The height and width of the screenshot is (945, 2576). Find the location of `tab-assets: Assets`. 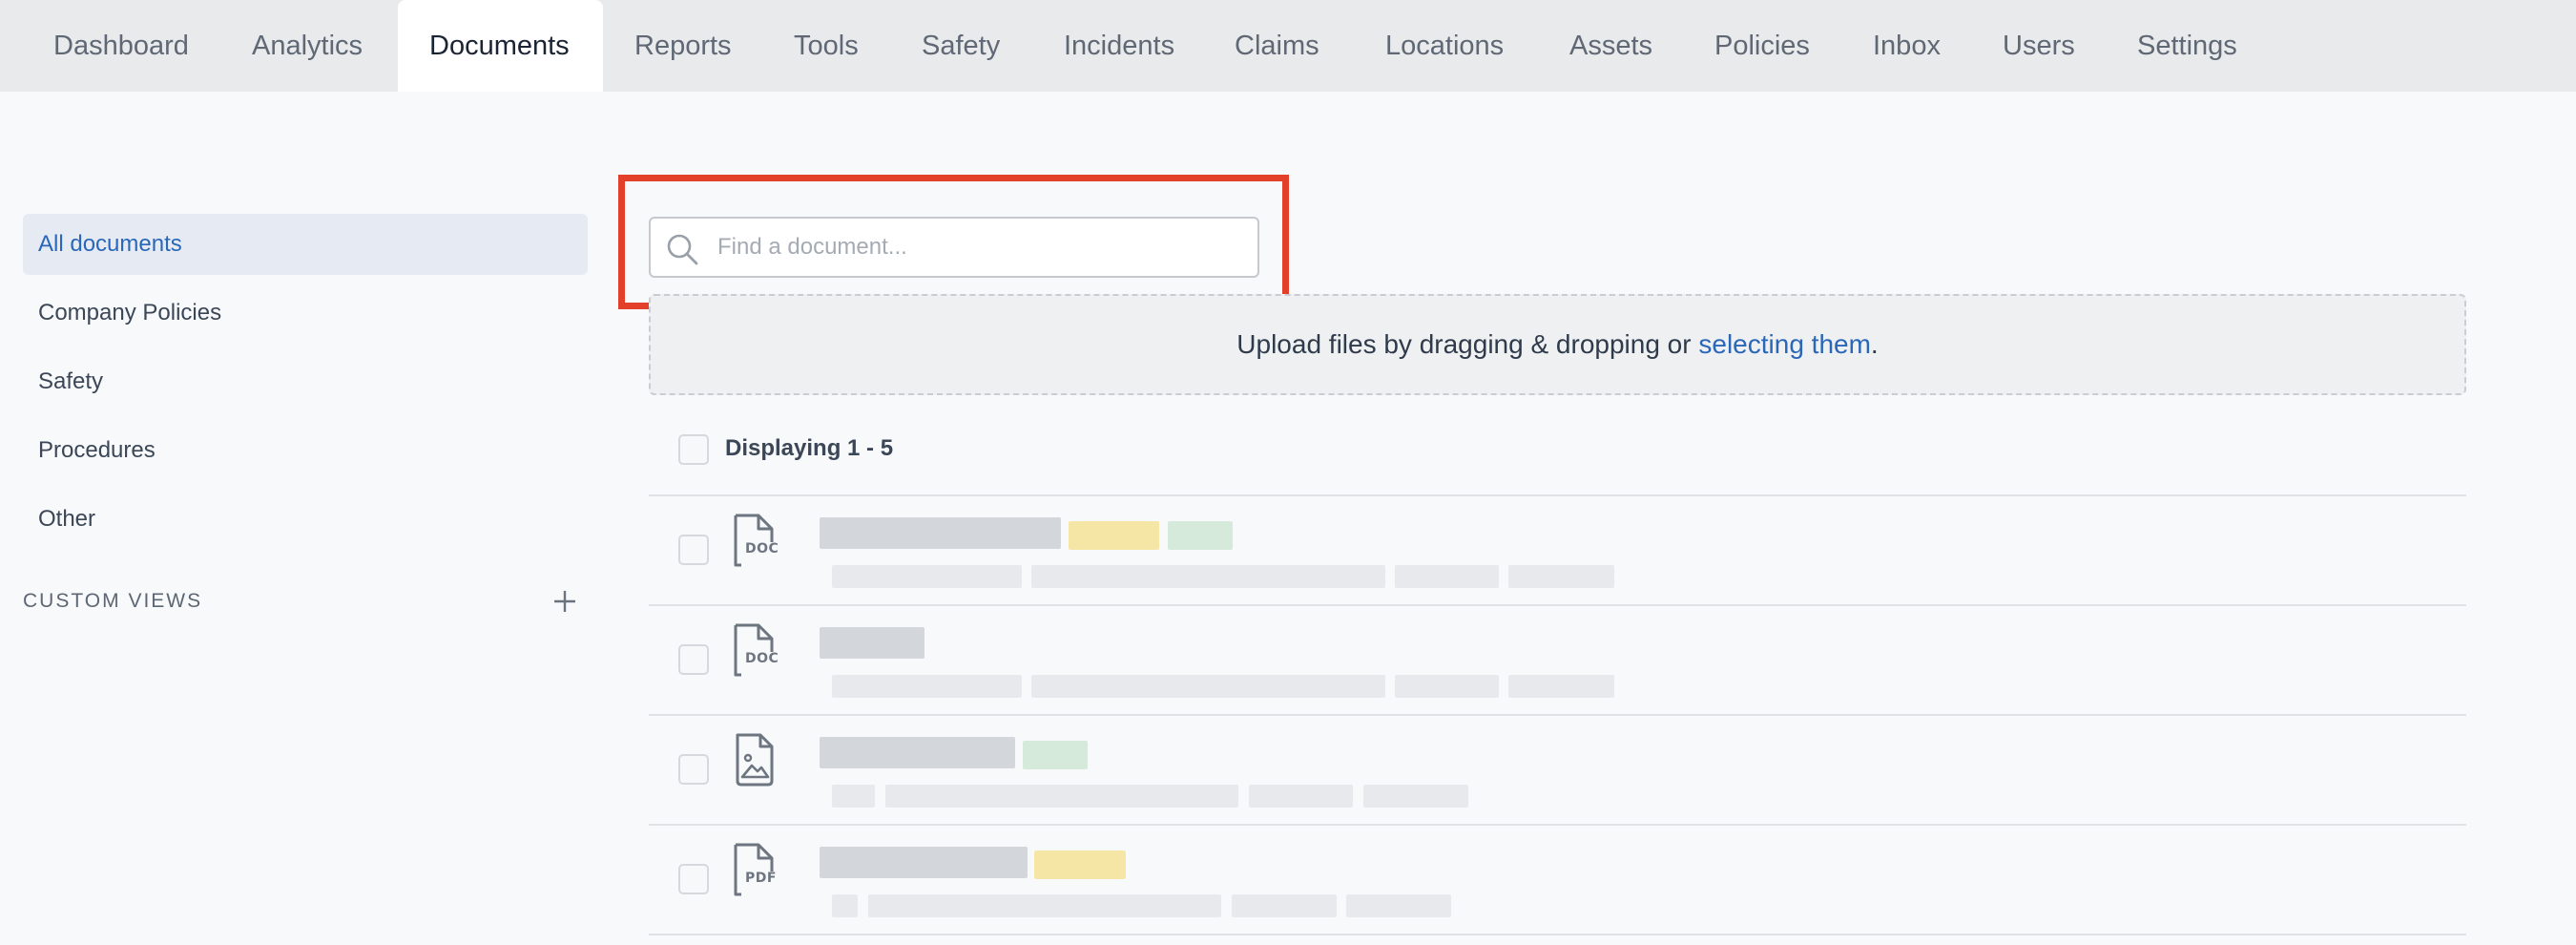

tab-assets: Assets is located at coordinates (1609, 46).